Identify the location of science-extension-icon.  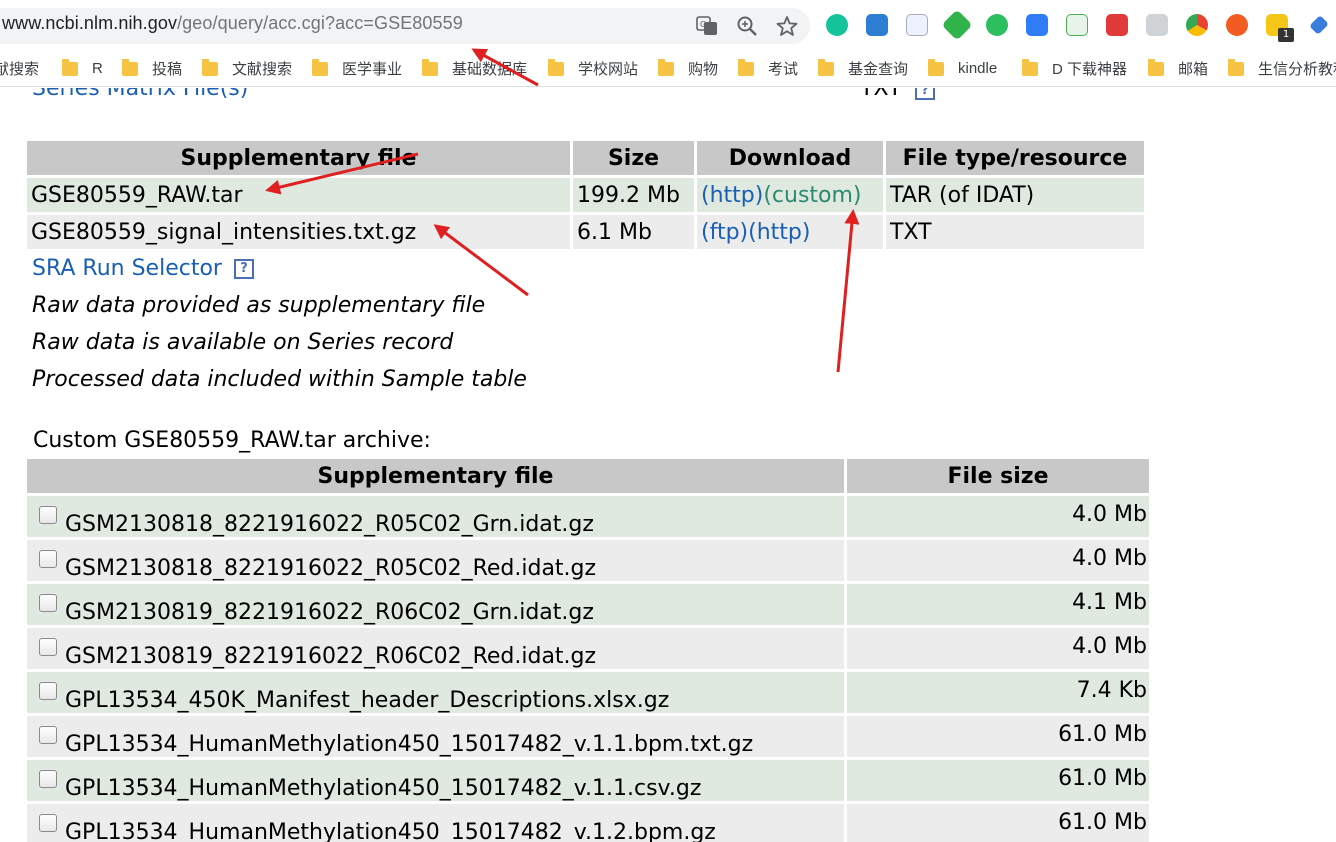
(917, 25).